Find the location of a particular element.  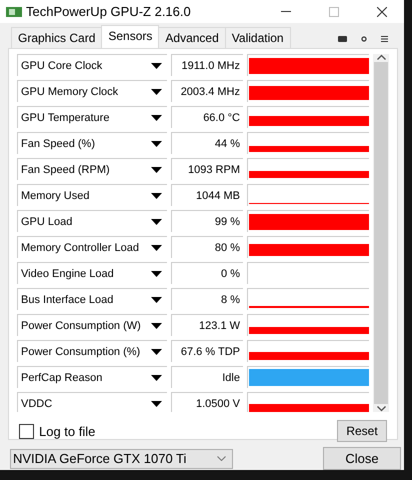

tab: Validation is located at coordinates (257, 37).